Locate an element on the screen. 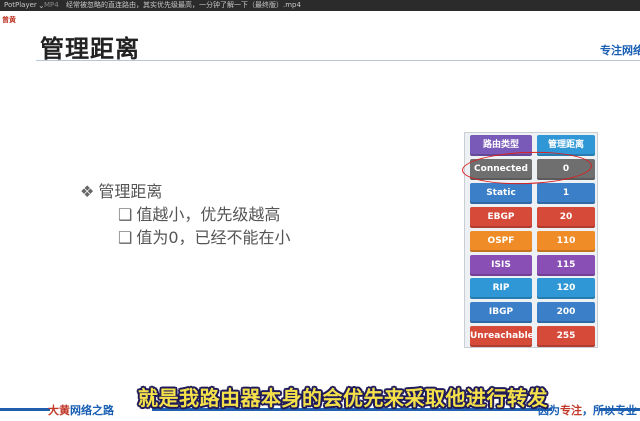 This screenshot has width=640, height=421. admin-distance-cell: 20 is located at coordinates (566, 217).